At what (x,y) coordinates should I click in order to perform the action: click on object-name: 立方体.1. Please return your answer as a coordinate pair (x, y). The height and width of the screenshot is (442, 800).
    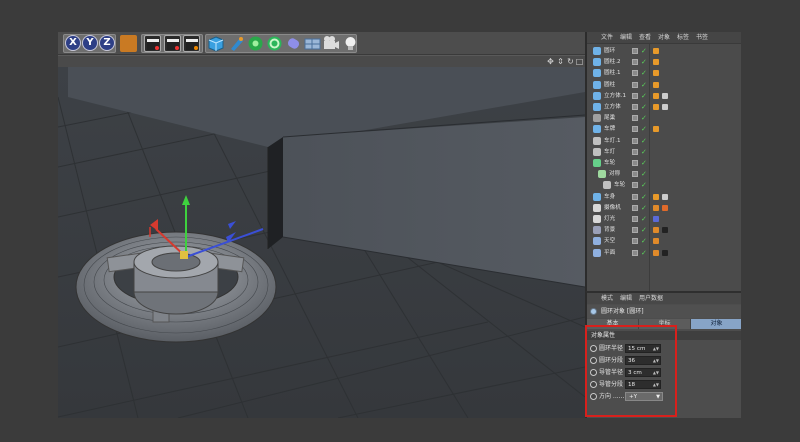
    Looking at the image, I should click on (615, 96).